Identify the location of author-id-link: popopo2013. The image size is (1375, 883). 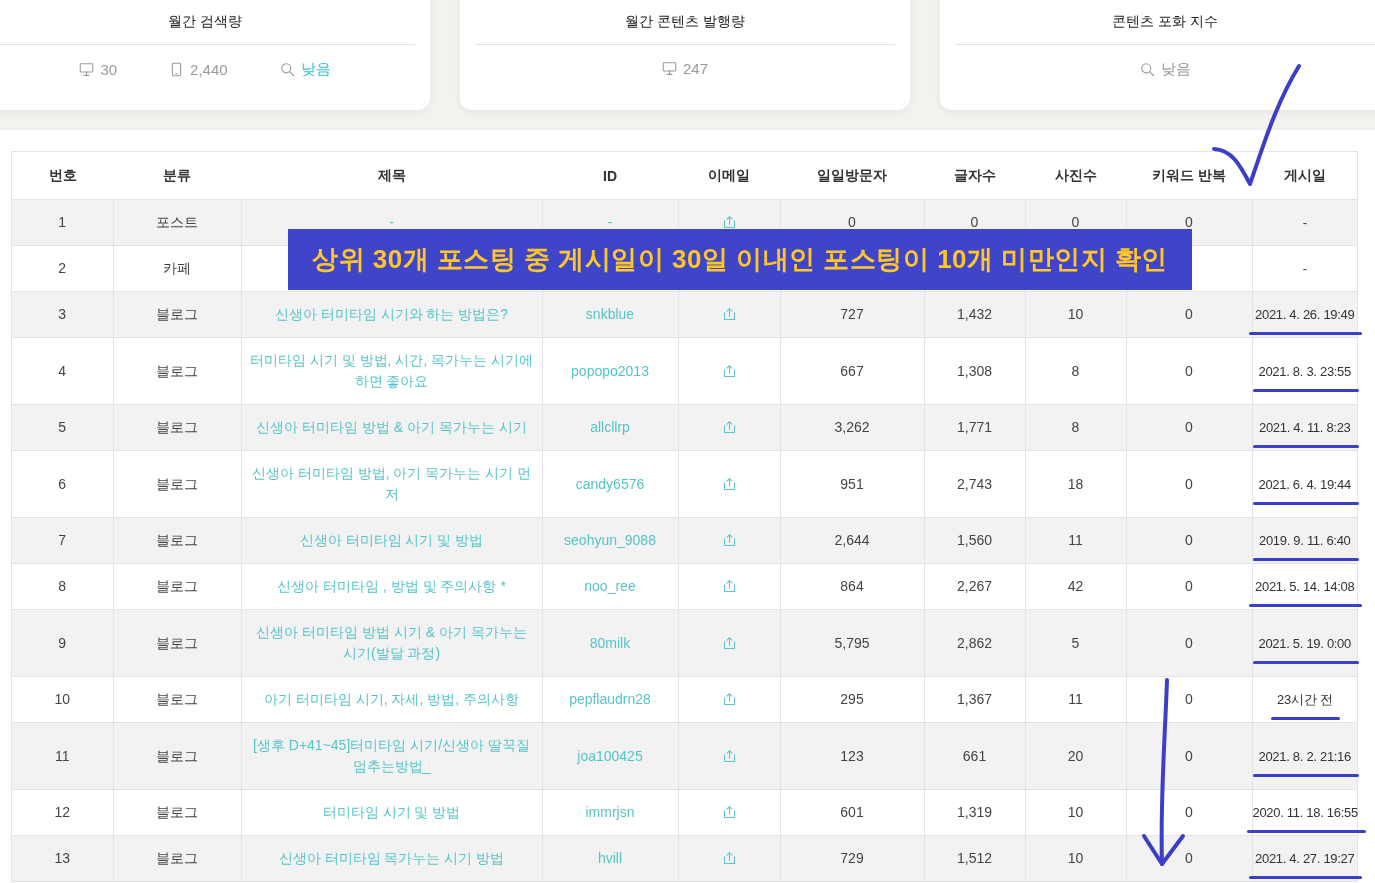
(610, 371).